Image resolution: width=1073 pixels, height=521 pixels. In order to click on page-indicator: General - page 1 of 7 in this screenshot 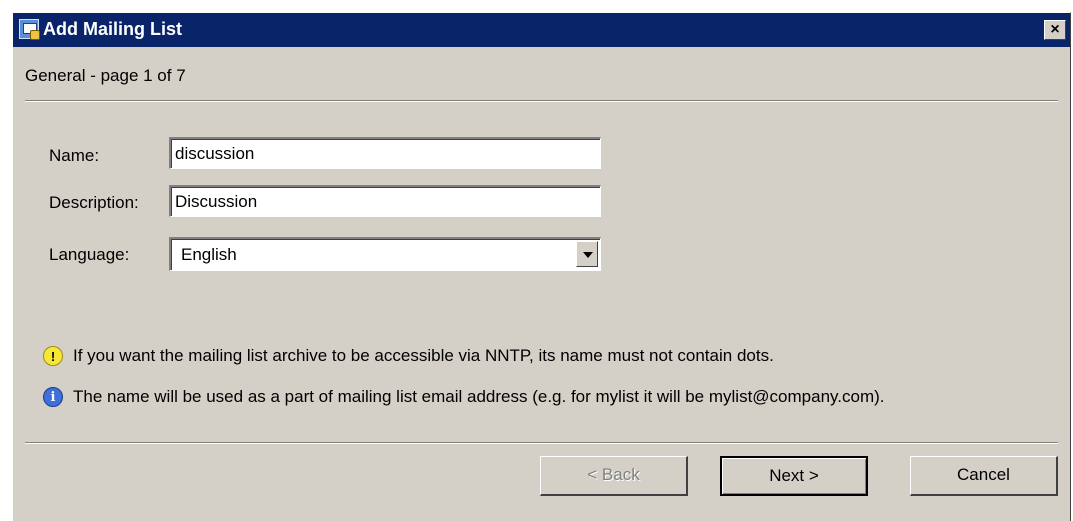, I will do `click(105, 75)`.